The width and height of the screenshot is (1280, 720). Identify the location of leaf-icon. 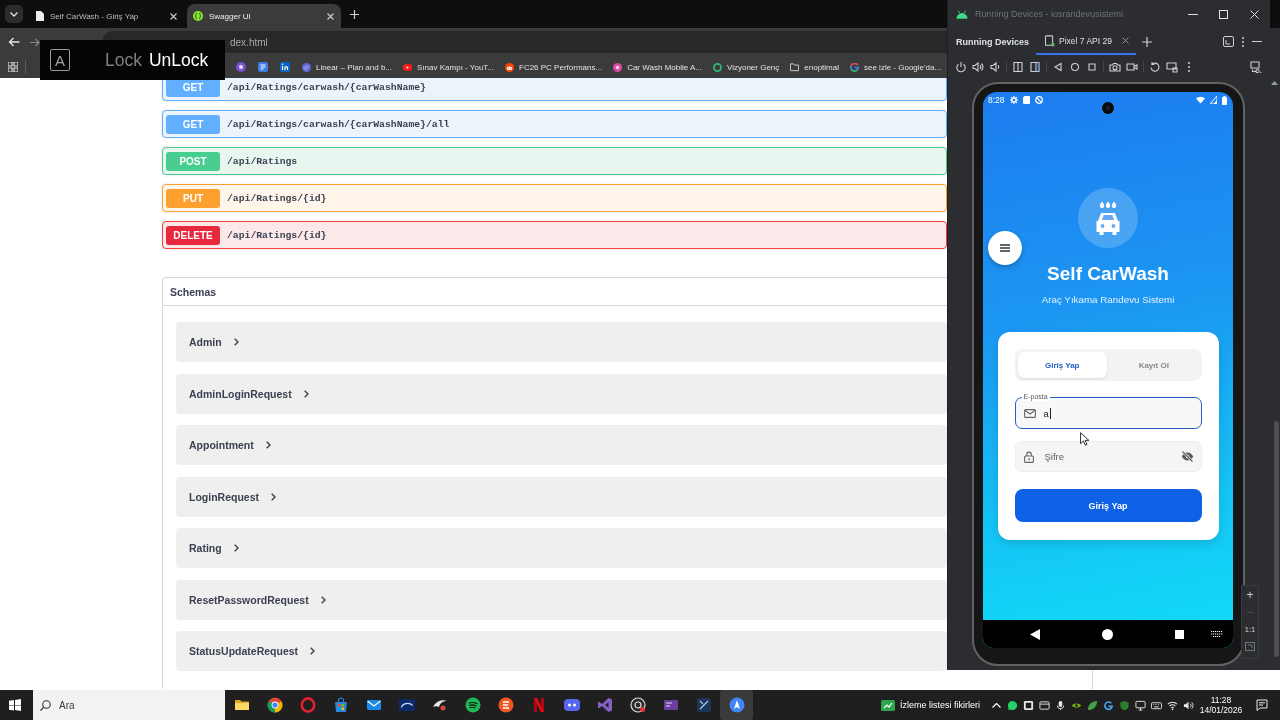
(1092, 705).